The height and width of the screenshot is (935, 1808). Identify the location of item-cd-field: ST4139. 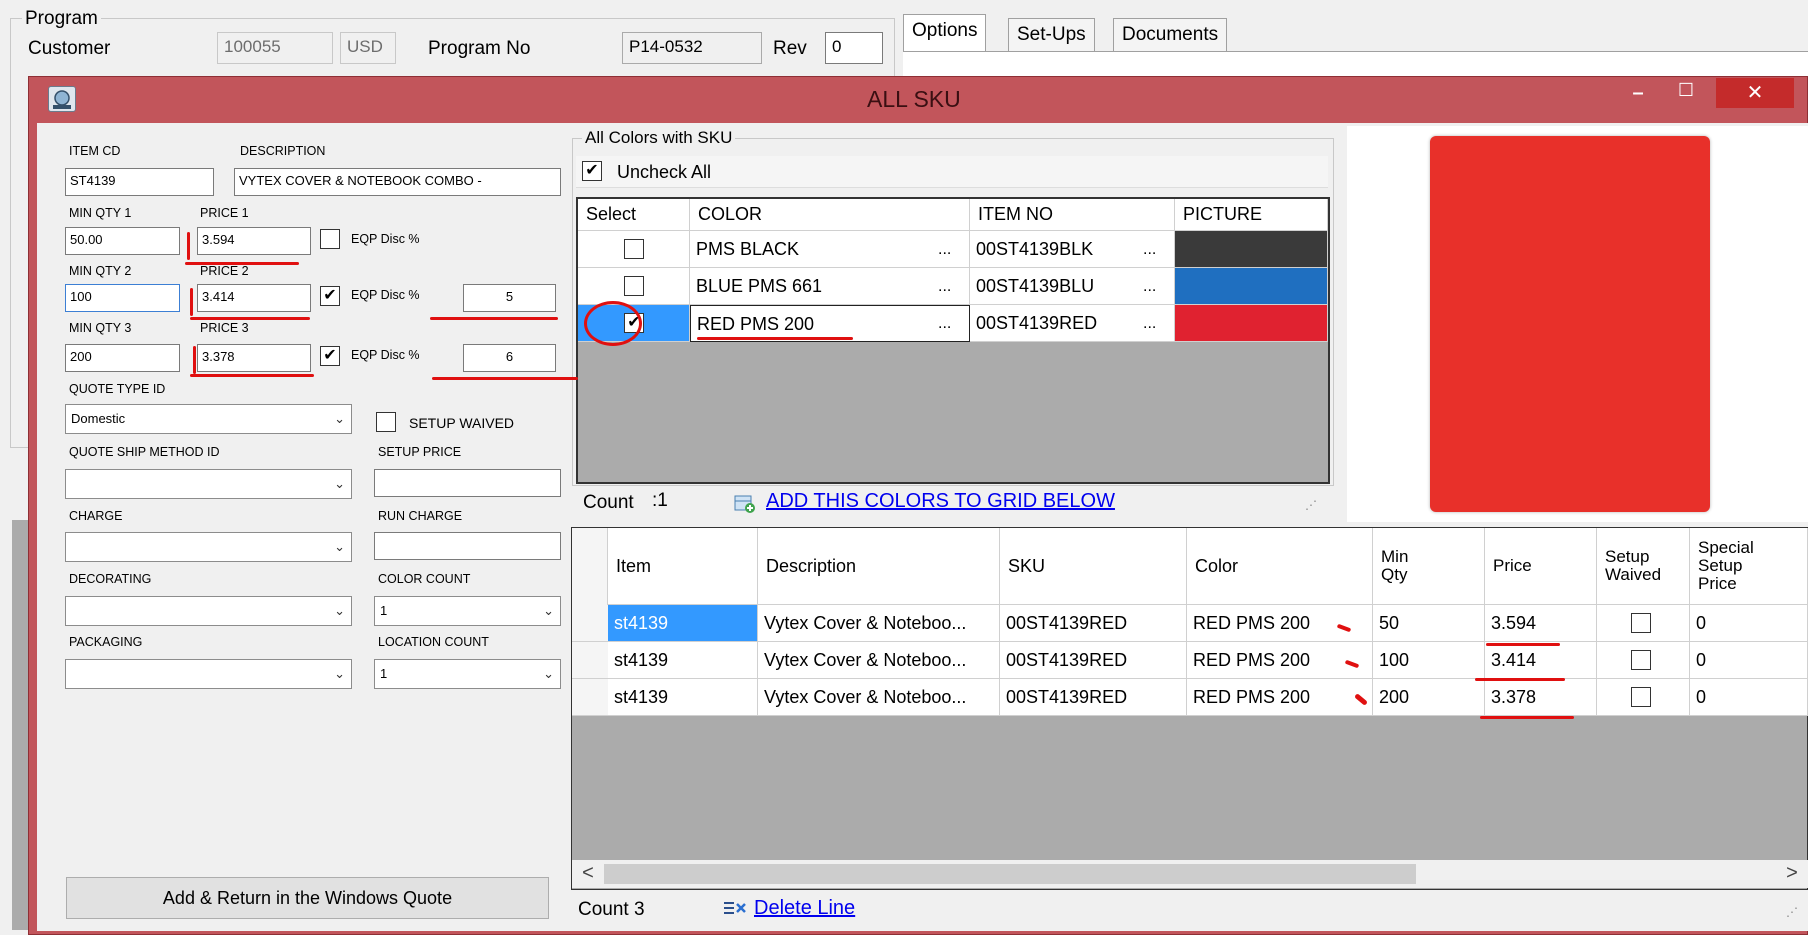
(139, 182).